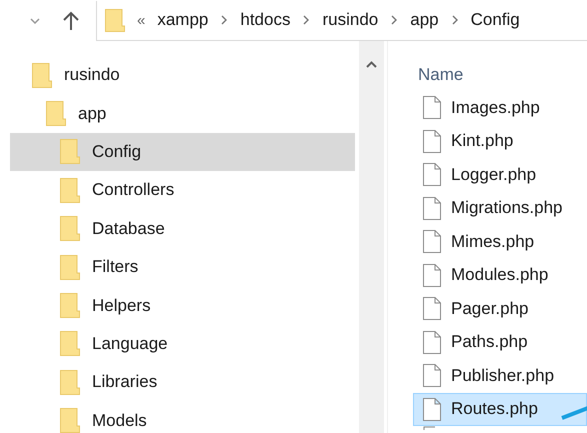 The height and width of the screenshot is (433, 587). Describe the element at coordinates (182, 382) in the screenshot. I see `folder-tree-item: Libraries` at that location.